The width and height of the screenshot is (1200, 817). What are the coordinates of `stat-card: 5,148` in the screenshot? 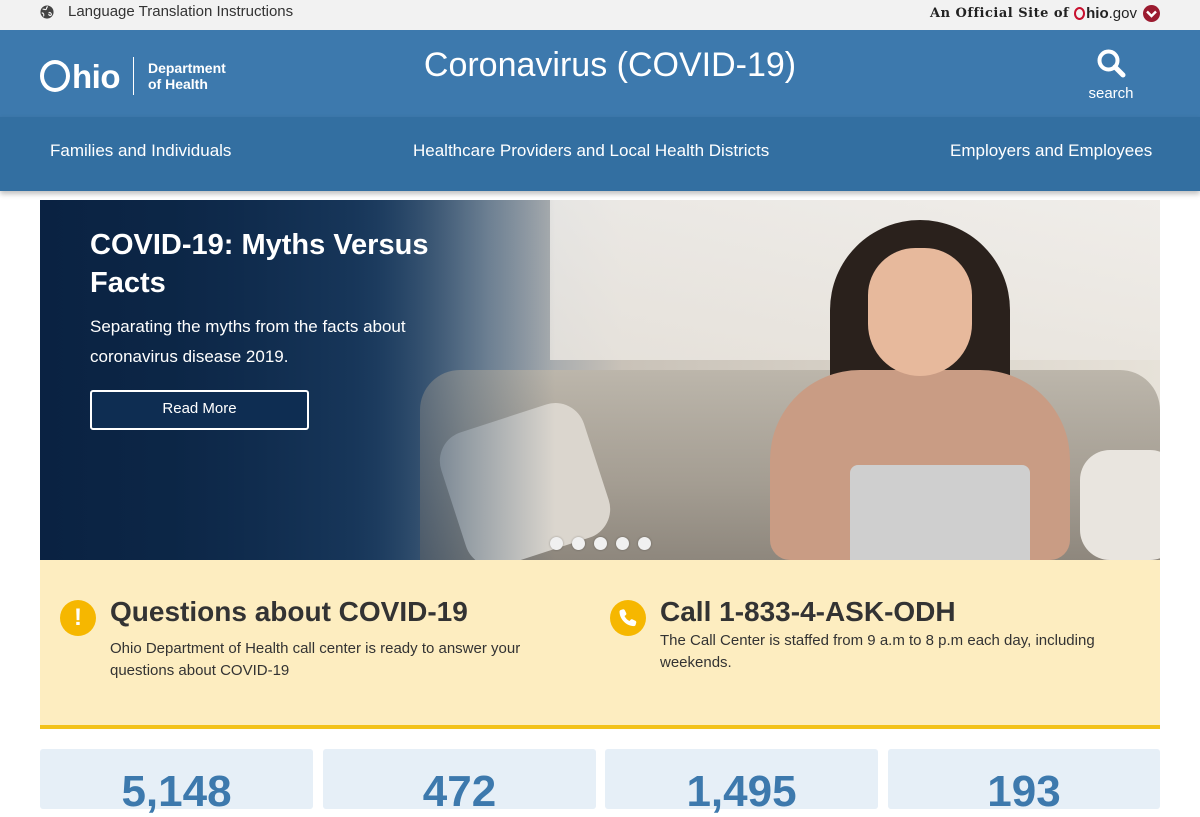 It's located at (176, 782).